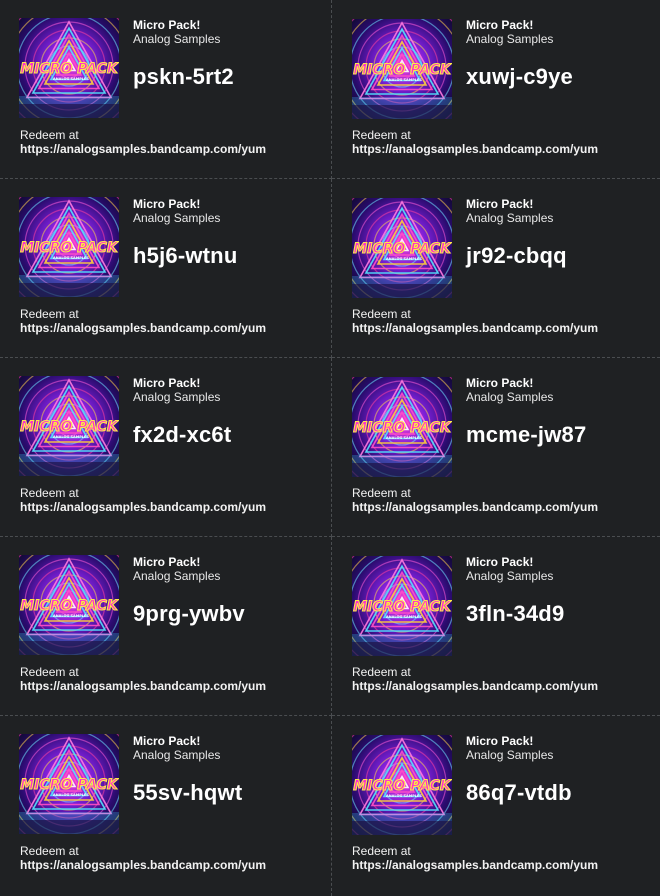 The height and width of the screenshot is (896, 660). Describe the element at coordinates (519, 792) in the screenshot. I see `download-code: 86q7-vtdb` at that location.